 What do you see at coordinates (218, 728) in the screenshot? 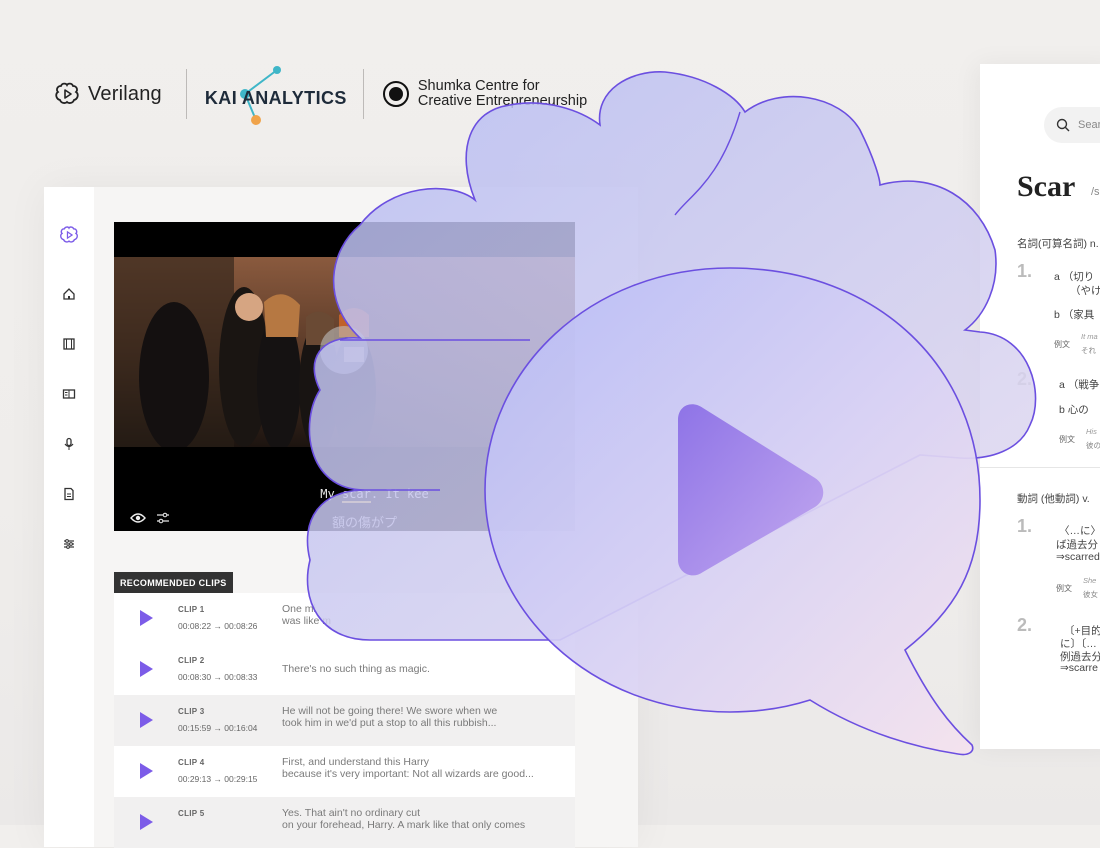
I see `clip-timestamp: 00:15:59 → 00:16:04` at bounding box center [218, 728].